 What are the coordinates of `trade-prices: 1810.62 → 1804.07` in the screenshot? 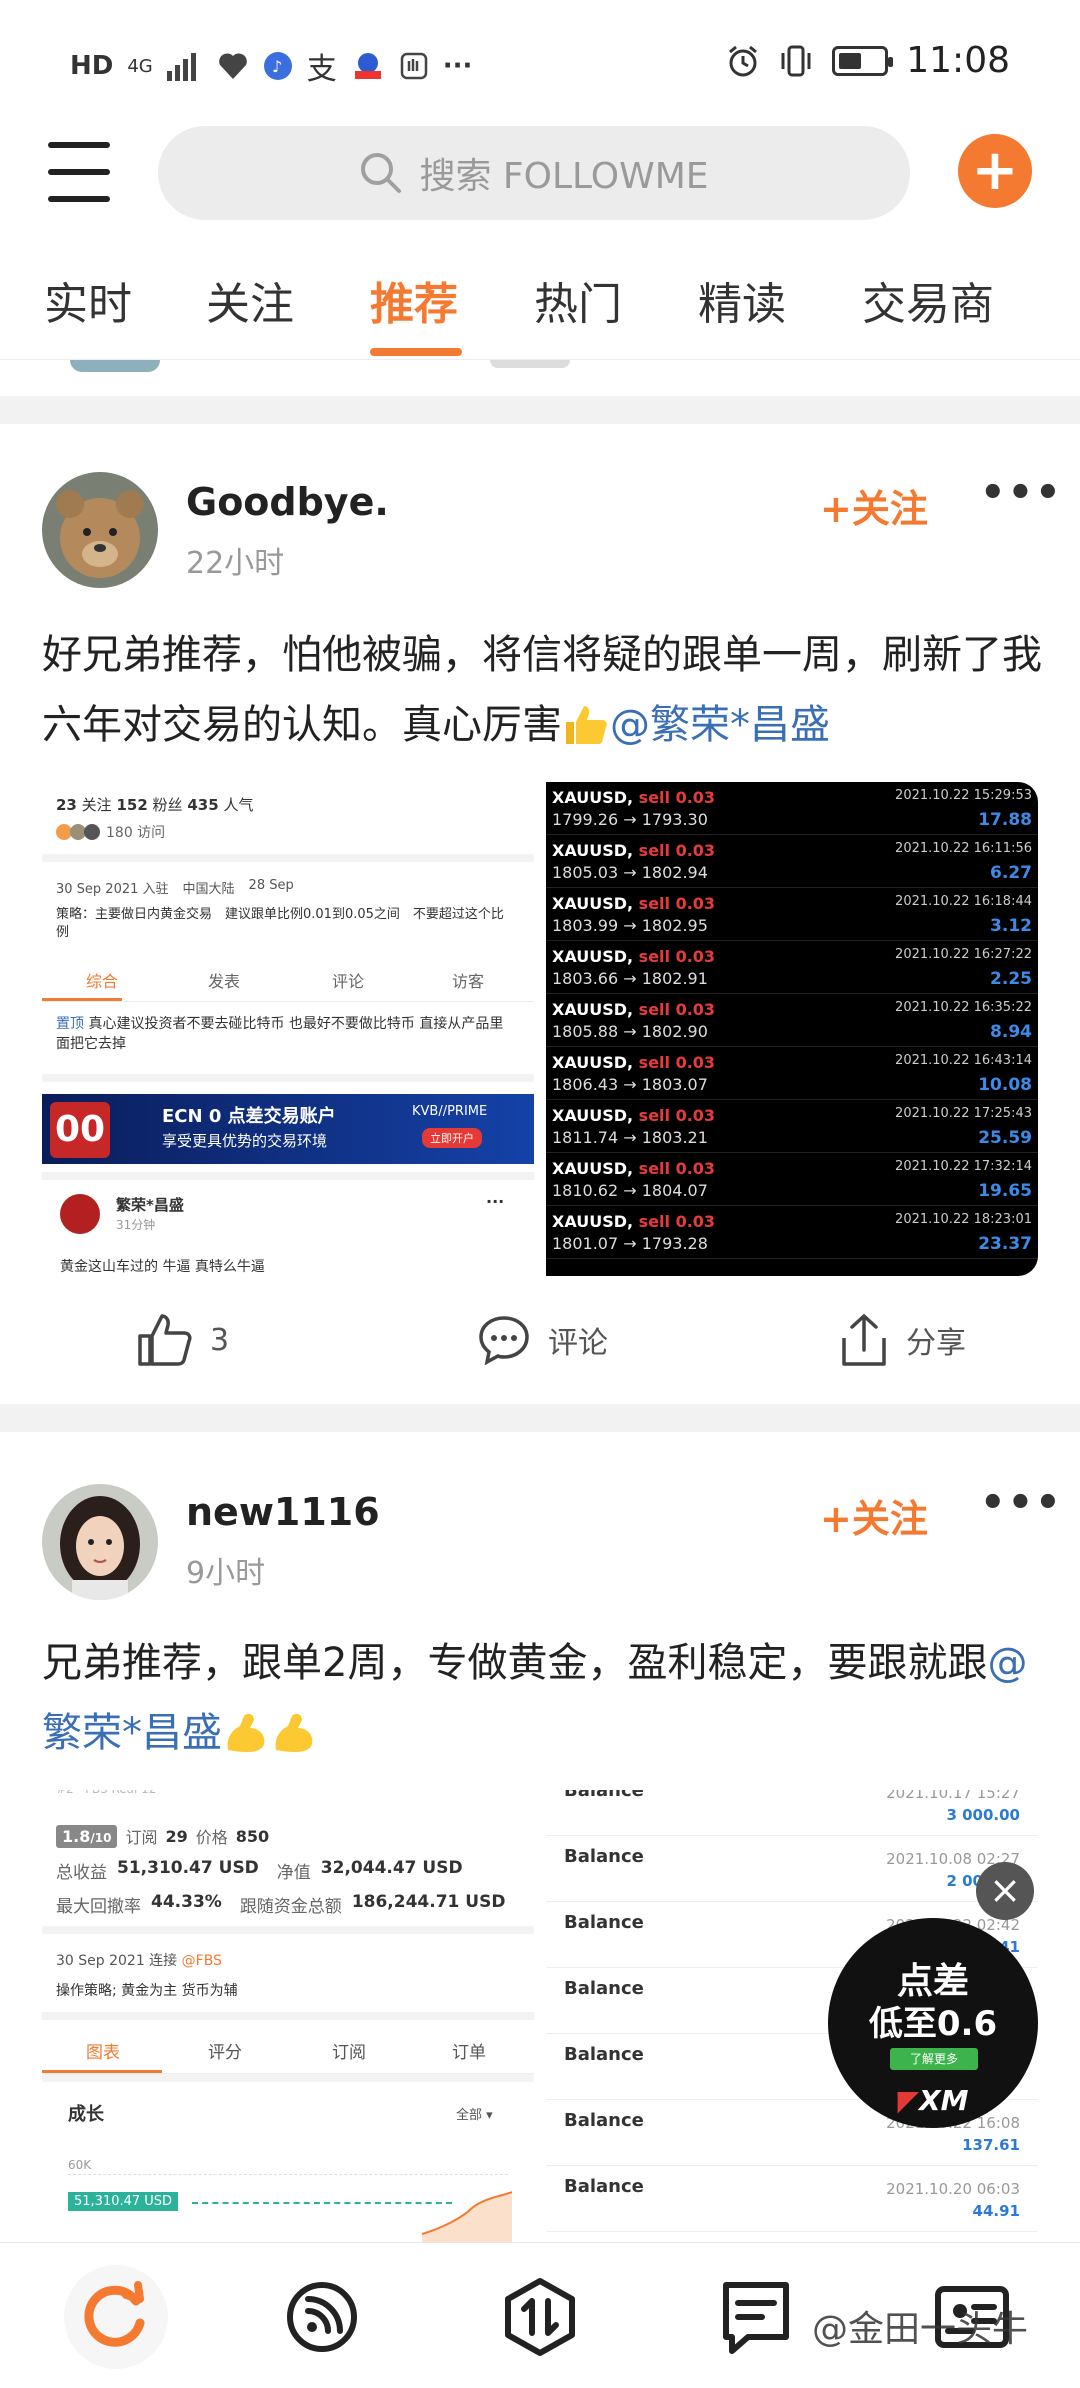 It's located at (630, 1190).